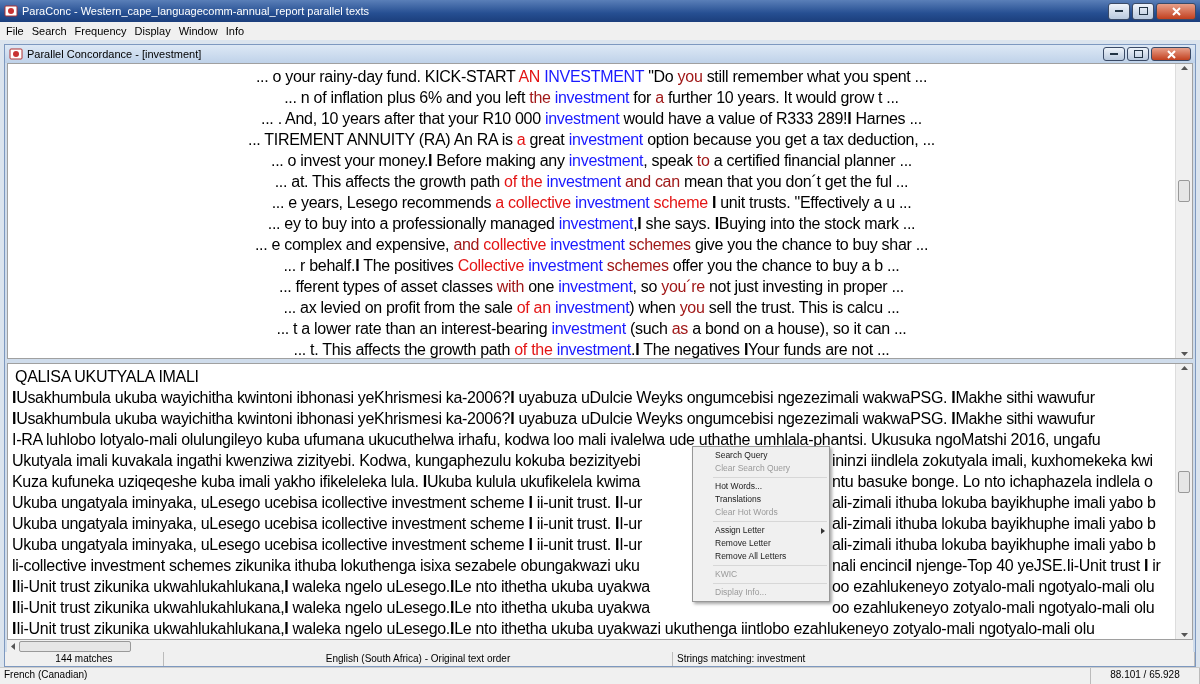 This screenshot has height=684, width=1200. What do you see at coordinates (84, 659) in the screenshot?
I see `status-text: 144 matches` at bounding box center [84, 659].